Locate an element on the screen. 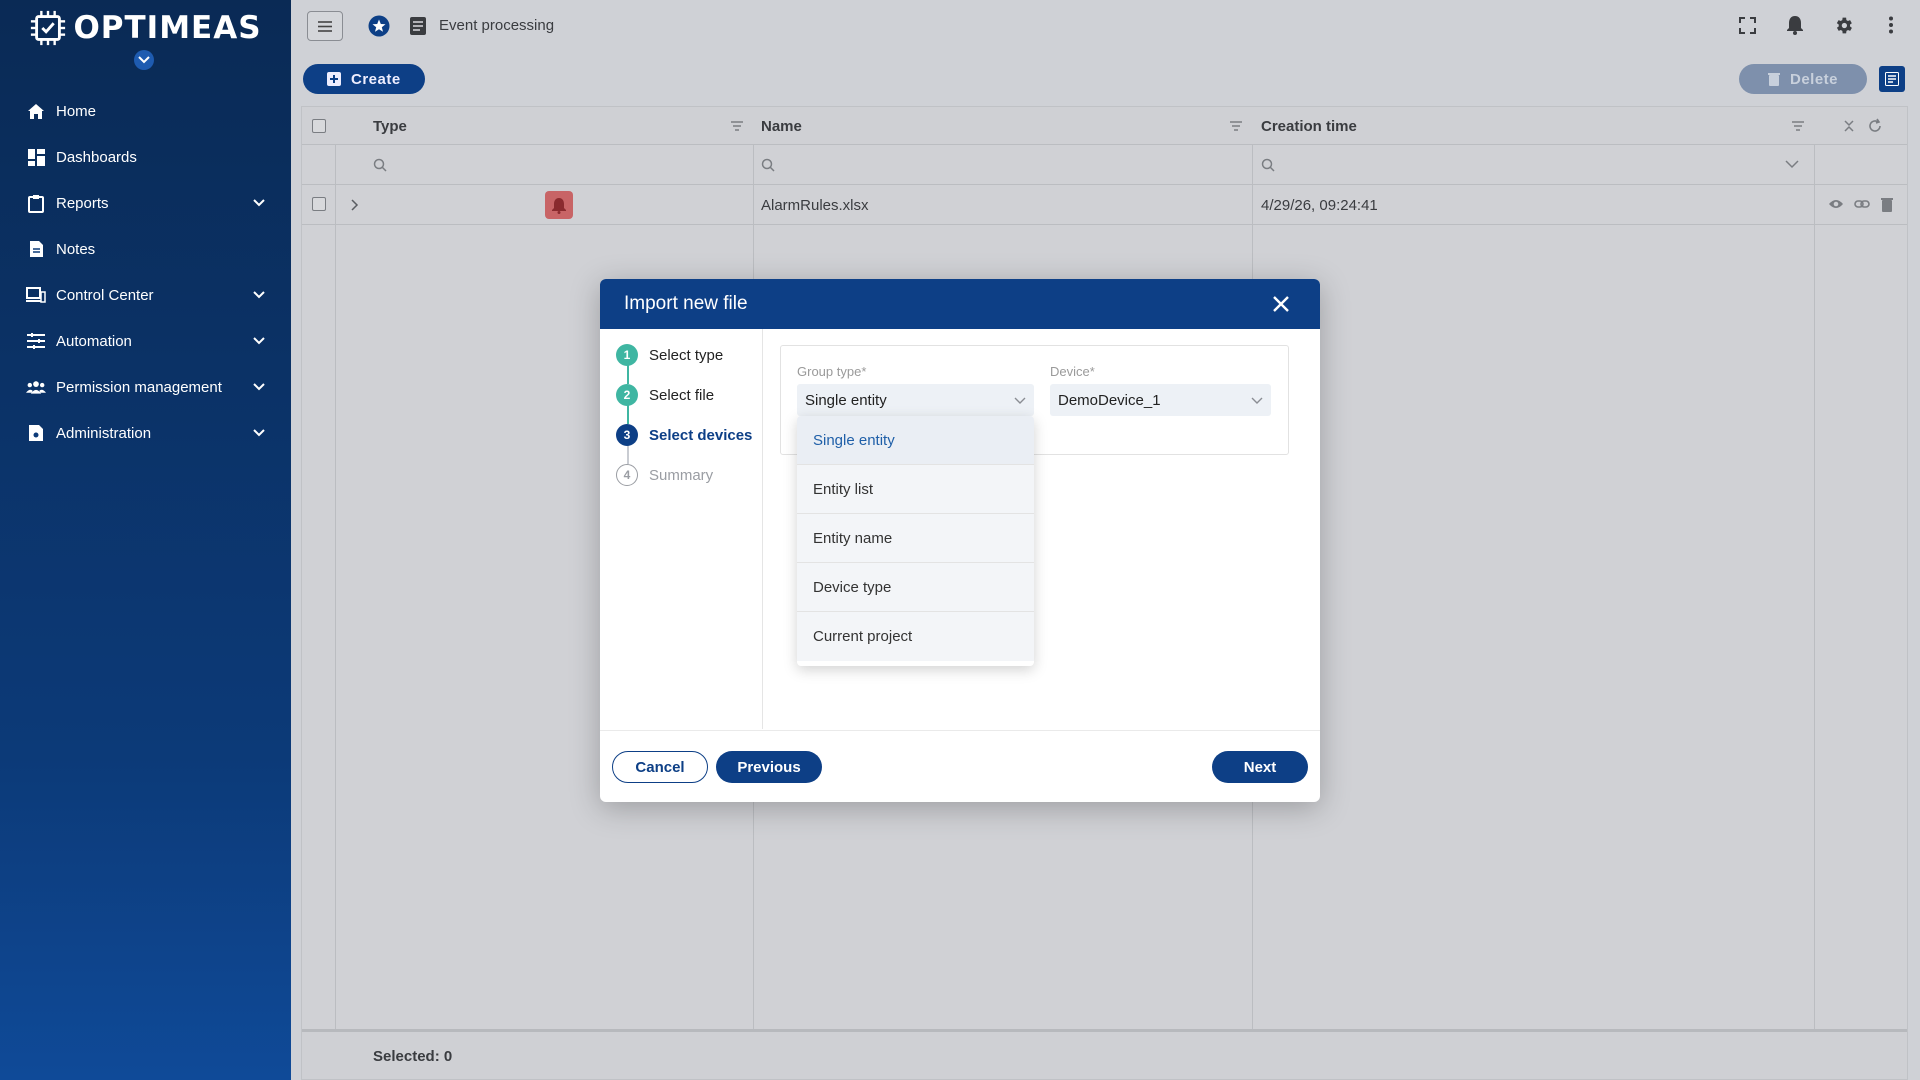  select-all-checkbox is located at coordinates (319, 126).